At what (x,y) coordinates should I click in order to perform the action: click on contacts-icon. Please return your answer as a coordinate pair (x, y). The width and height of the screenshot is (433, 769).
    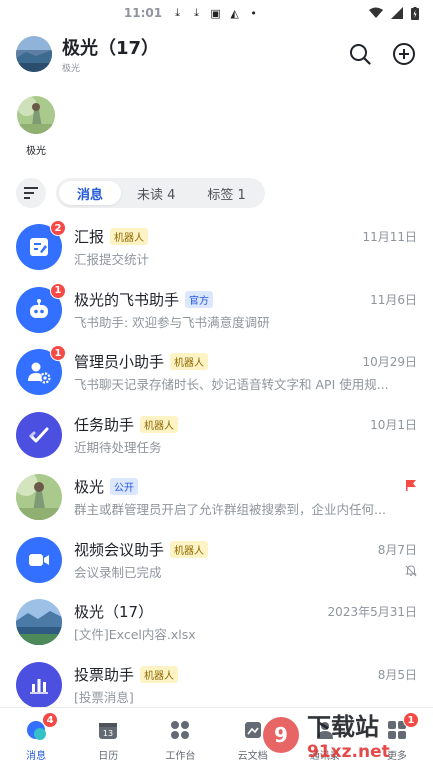
    Looking at the image, I should click on (324, 730).